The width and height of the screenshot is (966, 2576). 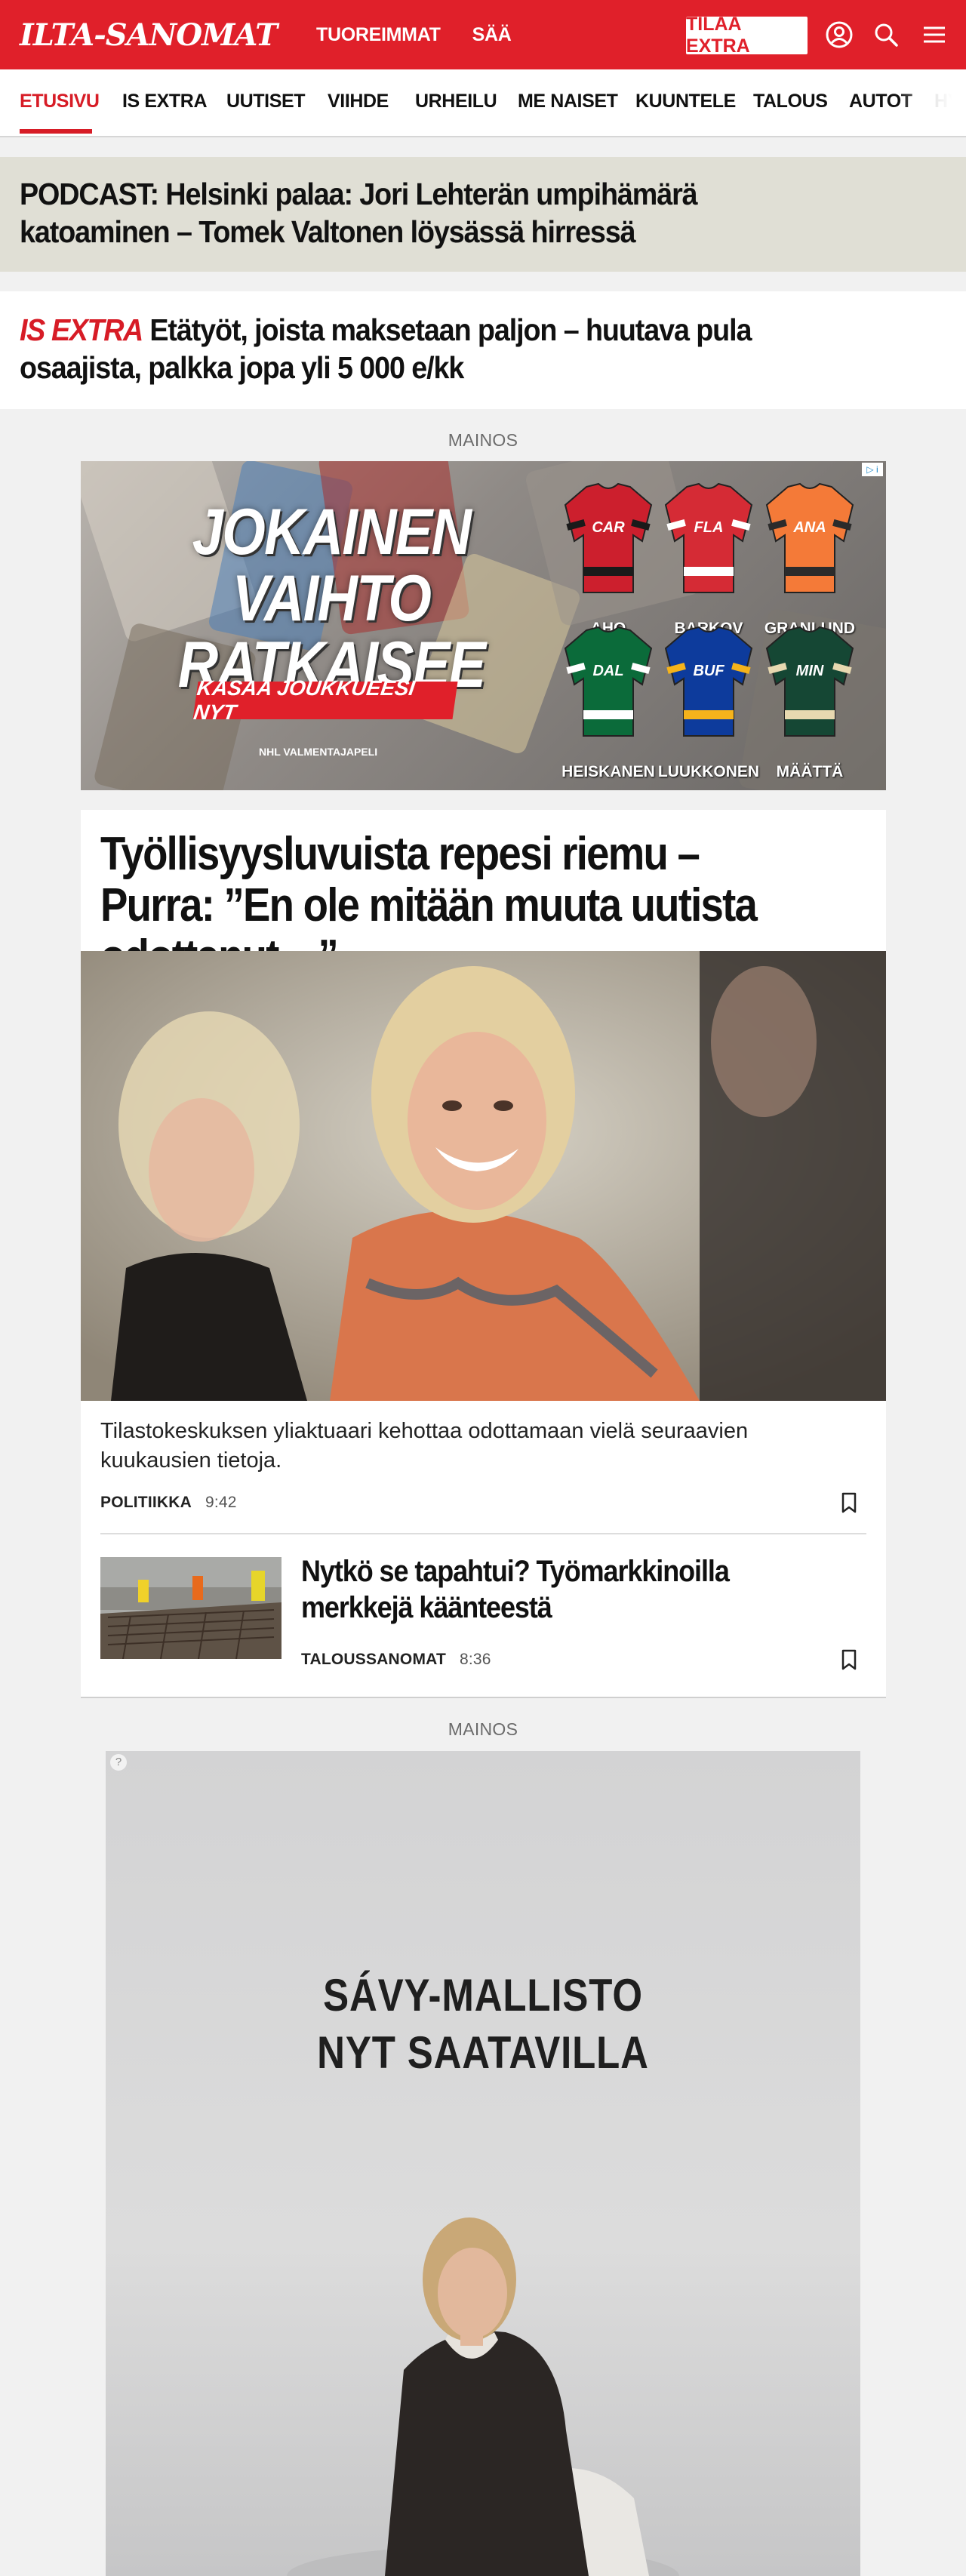 I want to click on weather-link: SÄÄ, so click(x=492, y=35).